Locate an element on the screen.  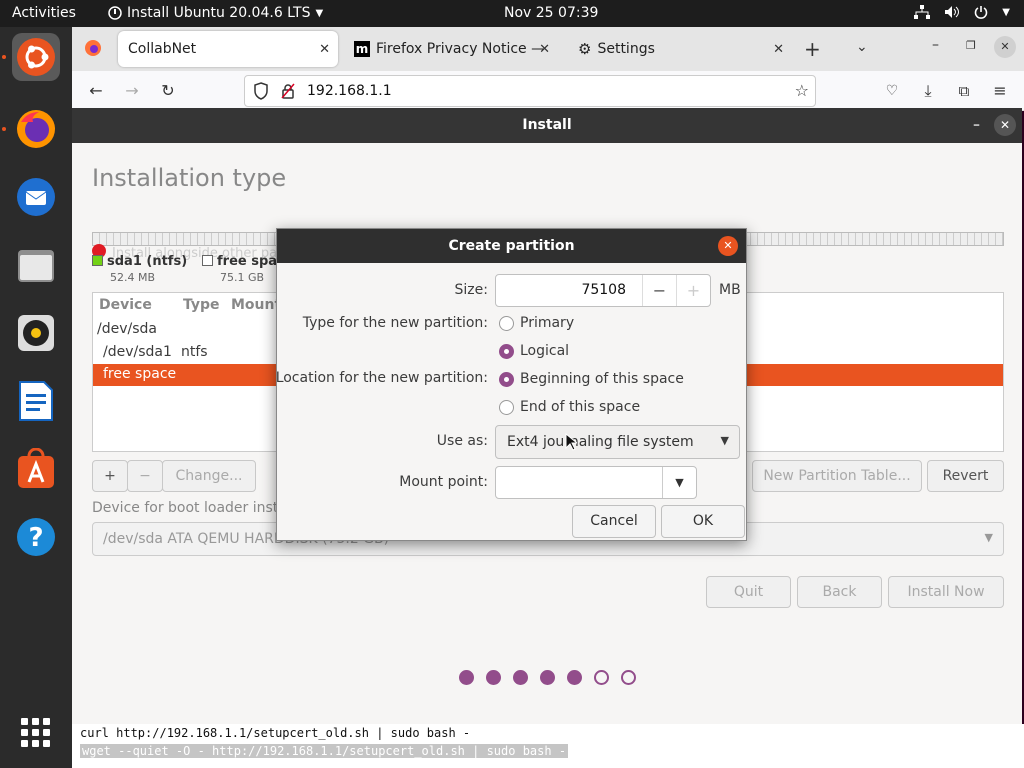
lock-icon is located at coordinates (288, 93).